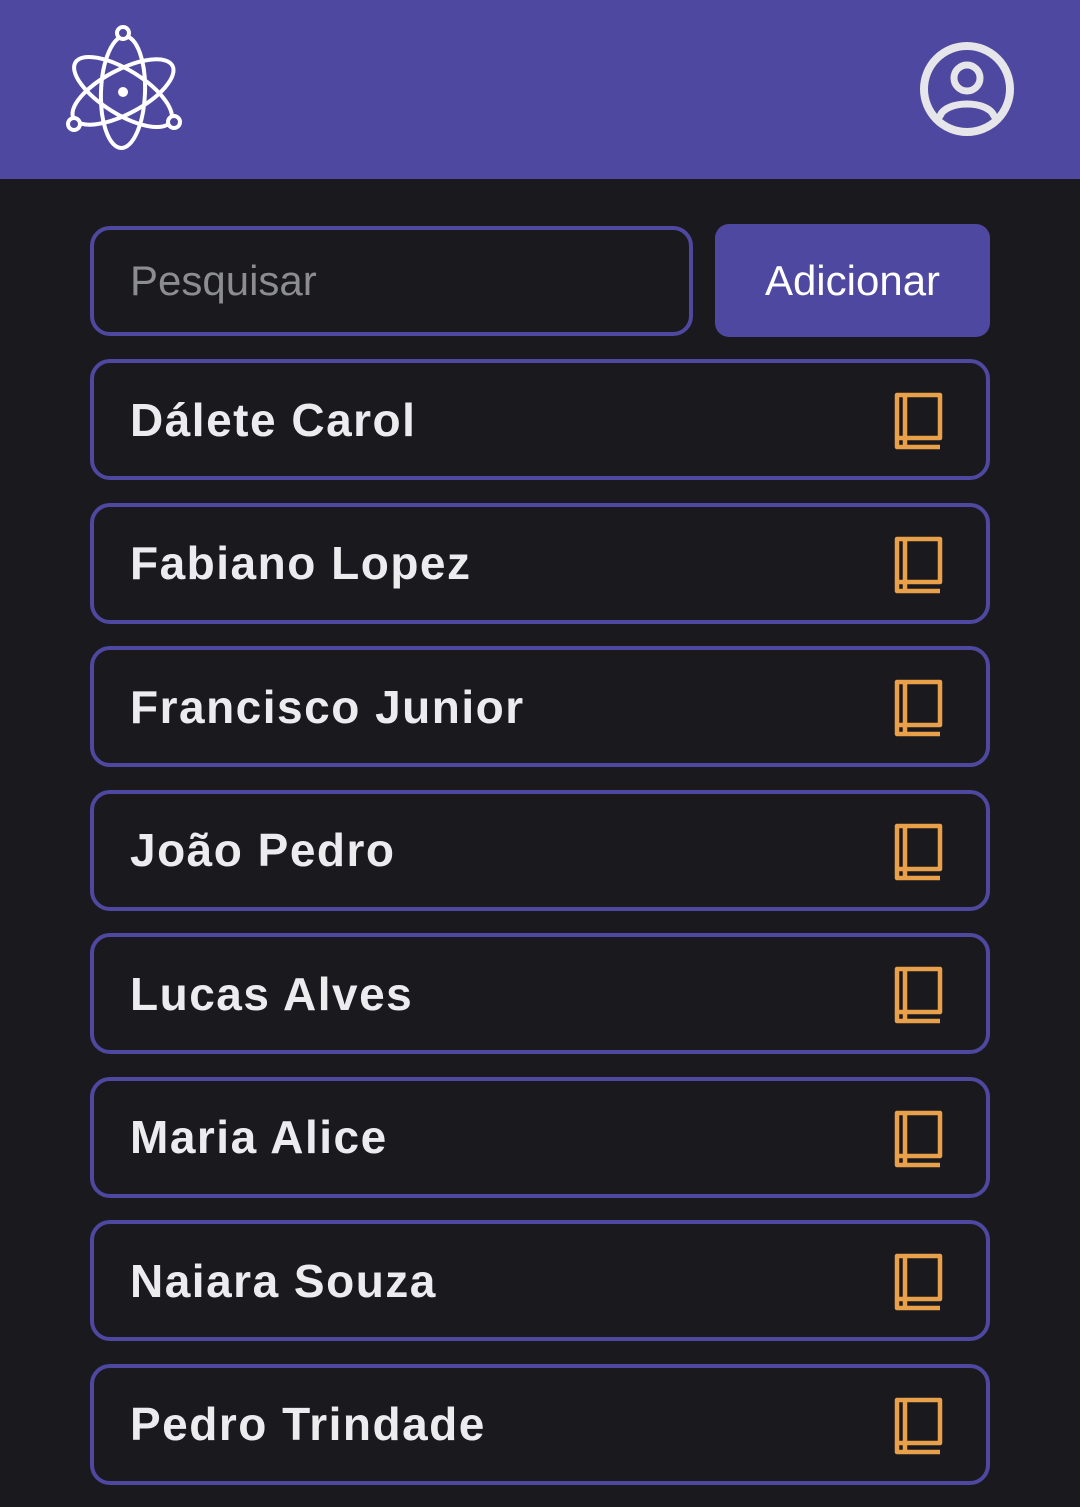  I want to click on atom-logo-icon, so click(124, 87).